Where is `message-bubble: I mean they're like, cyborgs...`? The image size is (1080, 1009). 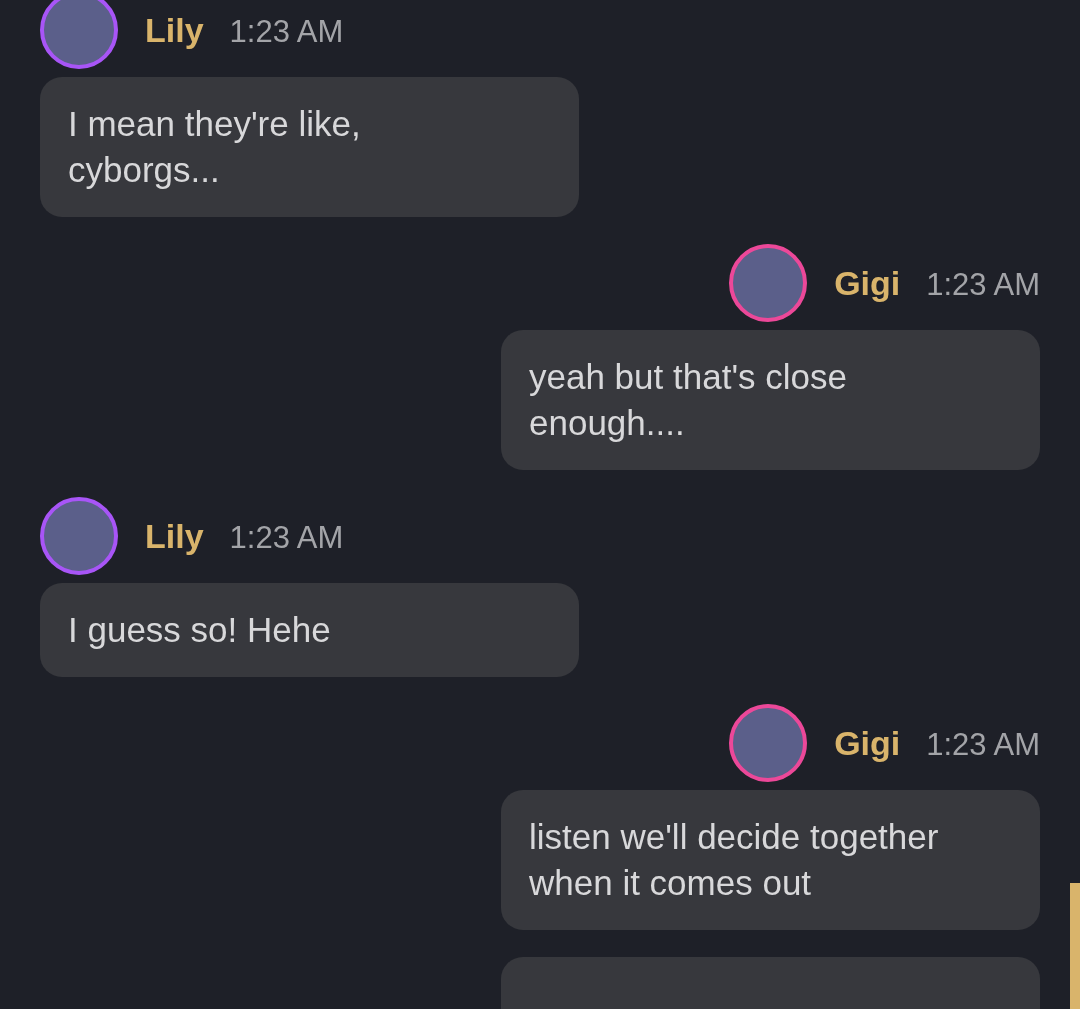 message-bubble: I mean they're like, cyborgs... is located at coordinates (309, 147).